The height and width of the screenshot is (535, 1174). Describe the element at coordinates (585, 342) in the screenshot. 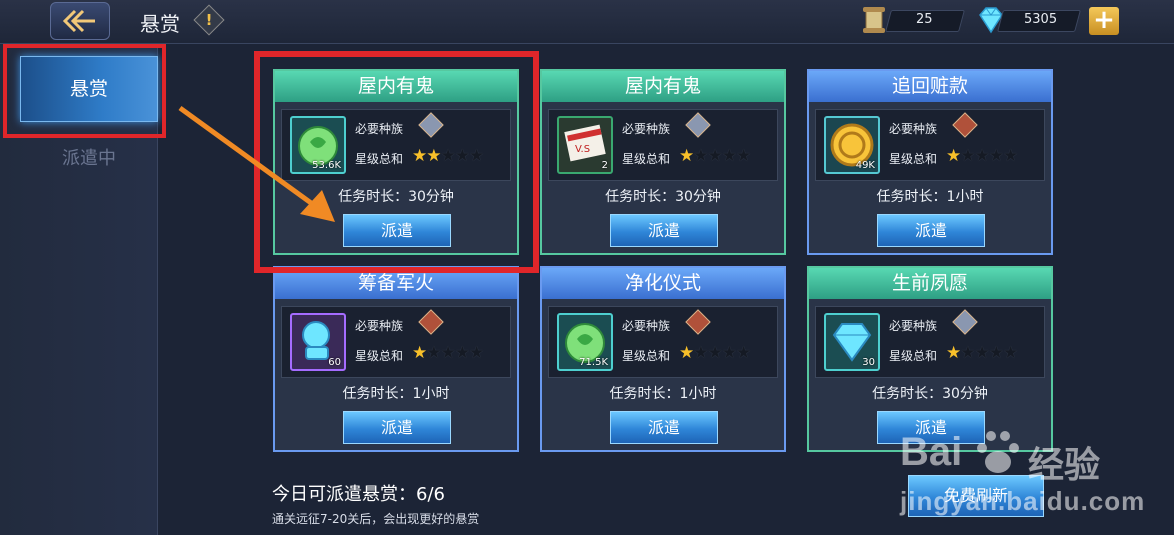

I see `reward-item-slot: 71.5K` at that location.